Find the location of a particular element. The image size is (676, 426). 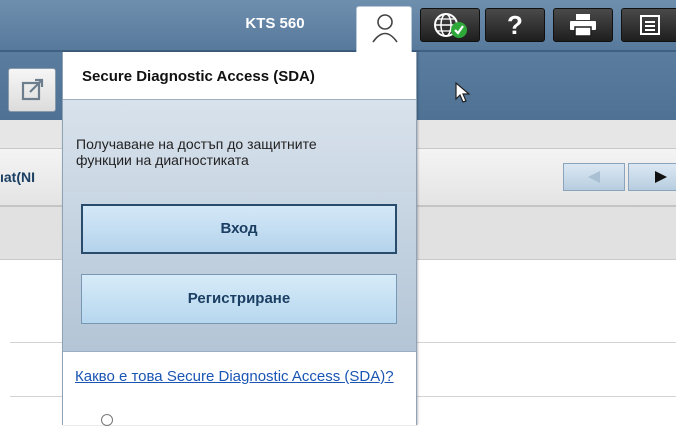

previous-button is located at coordinates (594, 177).